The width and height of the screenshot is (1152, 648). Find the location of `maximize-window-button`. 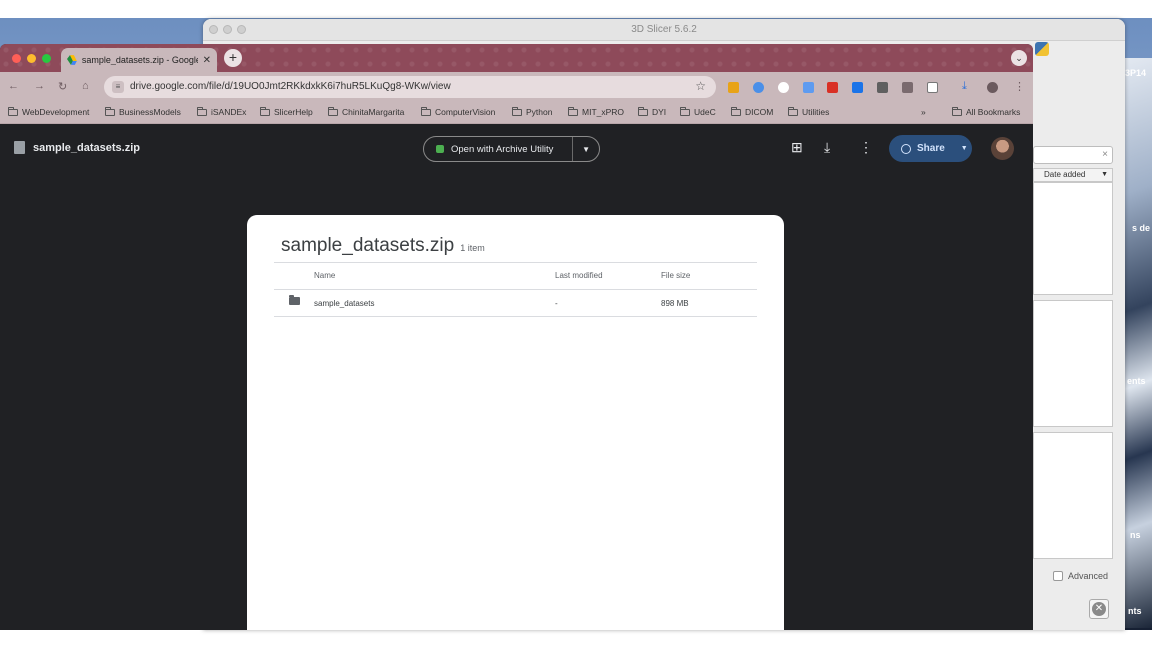

maximize-window-button is located at coordinates (46, 58).